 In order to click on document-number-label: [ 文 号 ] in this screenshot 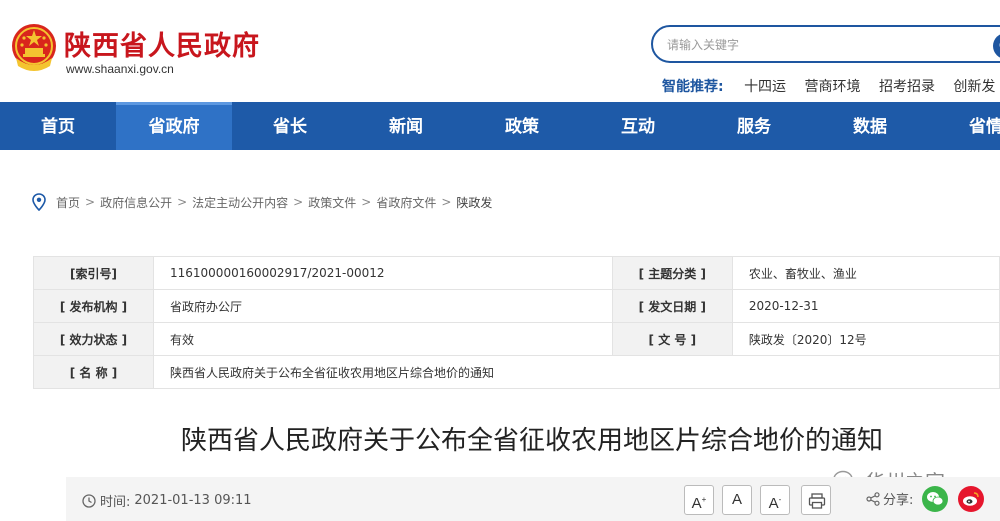, I will do `click(672, 339)`.